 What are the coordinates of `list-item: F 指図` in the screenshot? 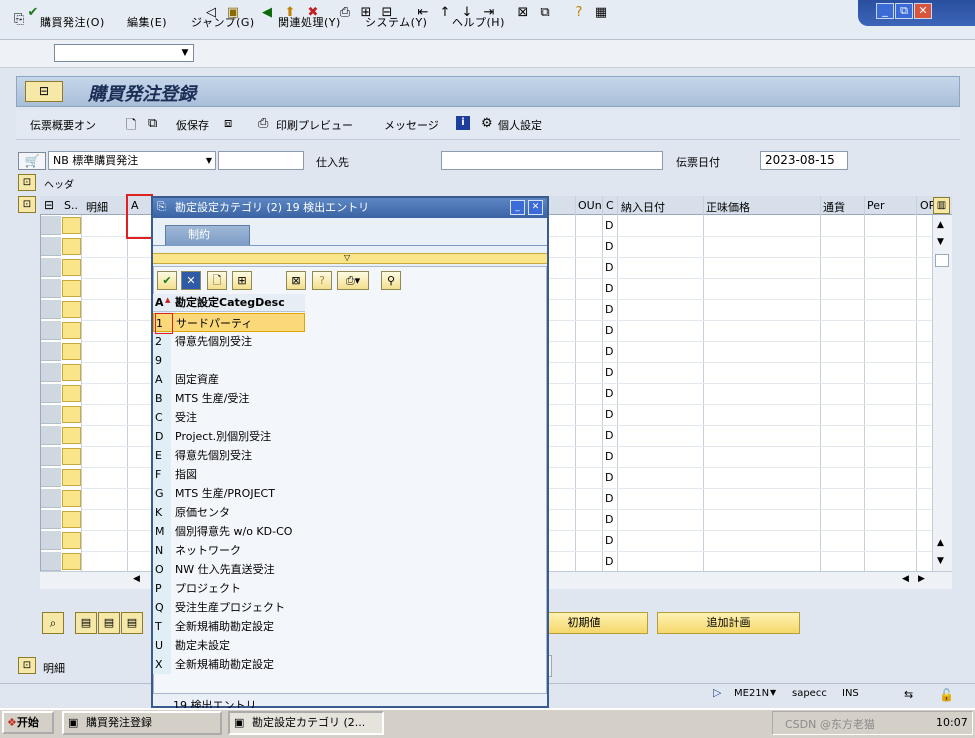 It's located at (229, 474).